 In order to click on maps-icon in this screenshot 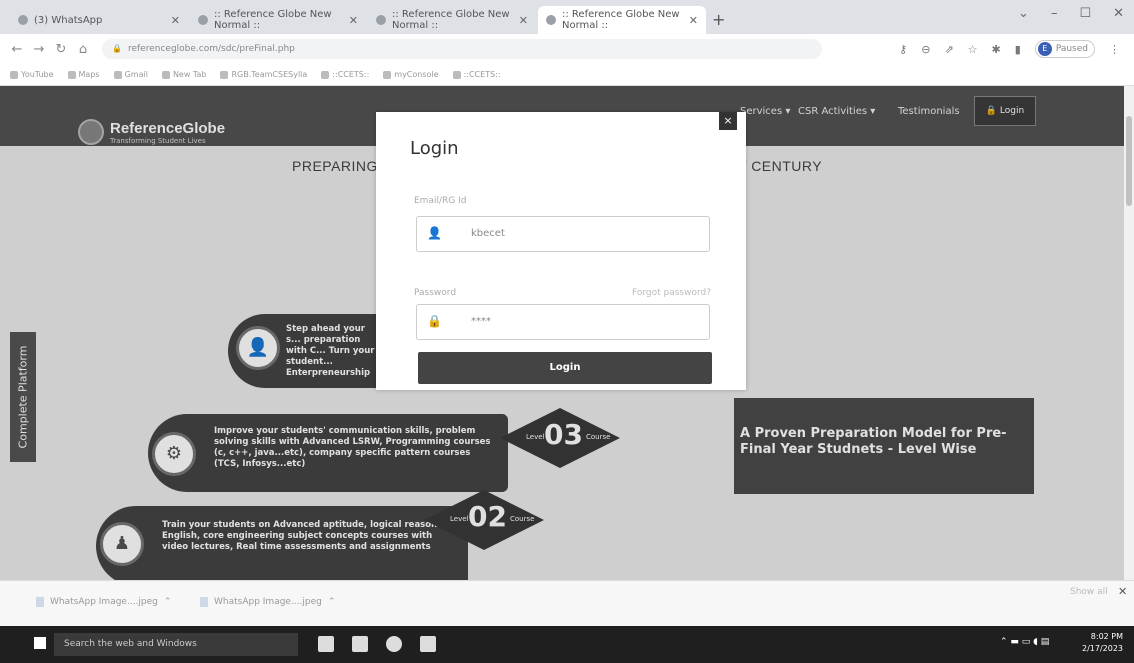, I will do `click(71, 74)`.